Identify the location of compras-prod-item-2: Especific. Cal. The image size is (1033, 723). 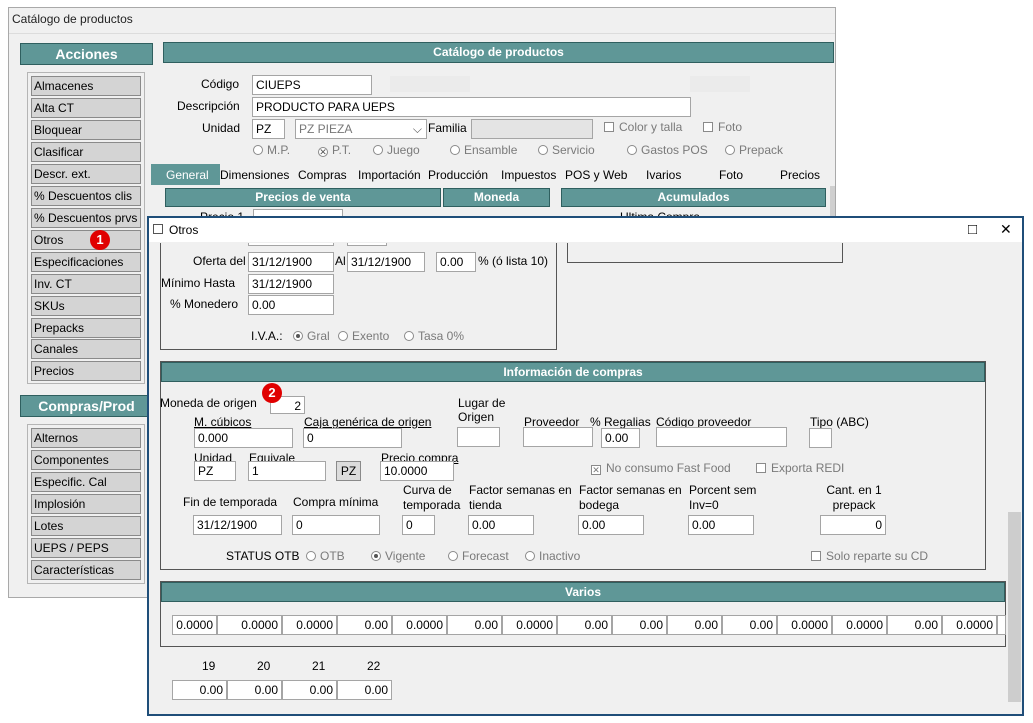
(86, 482).